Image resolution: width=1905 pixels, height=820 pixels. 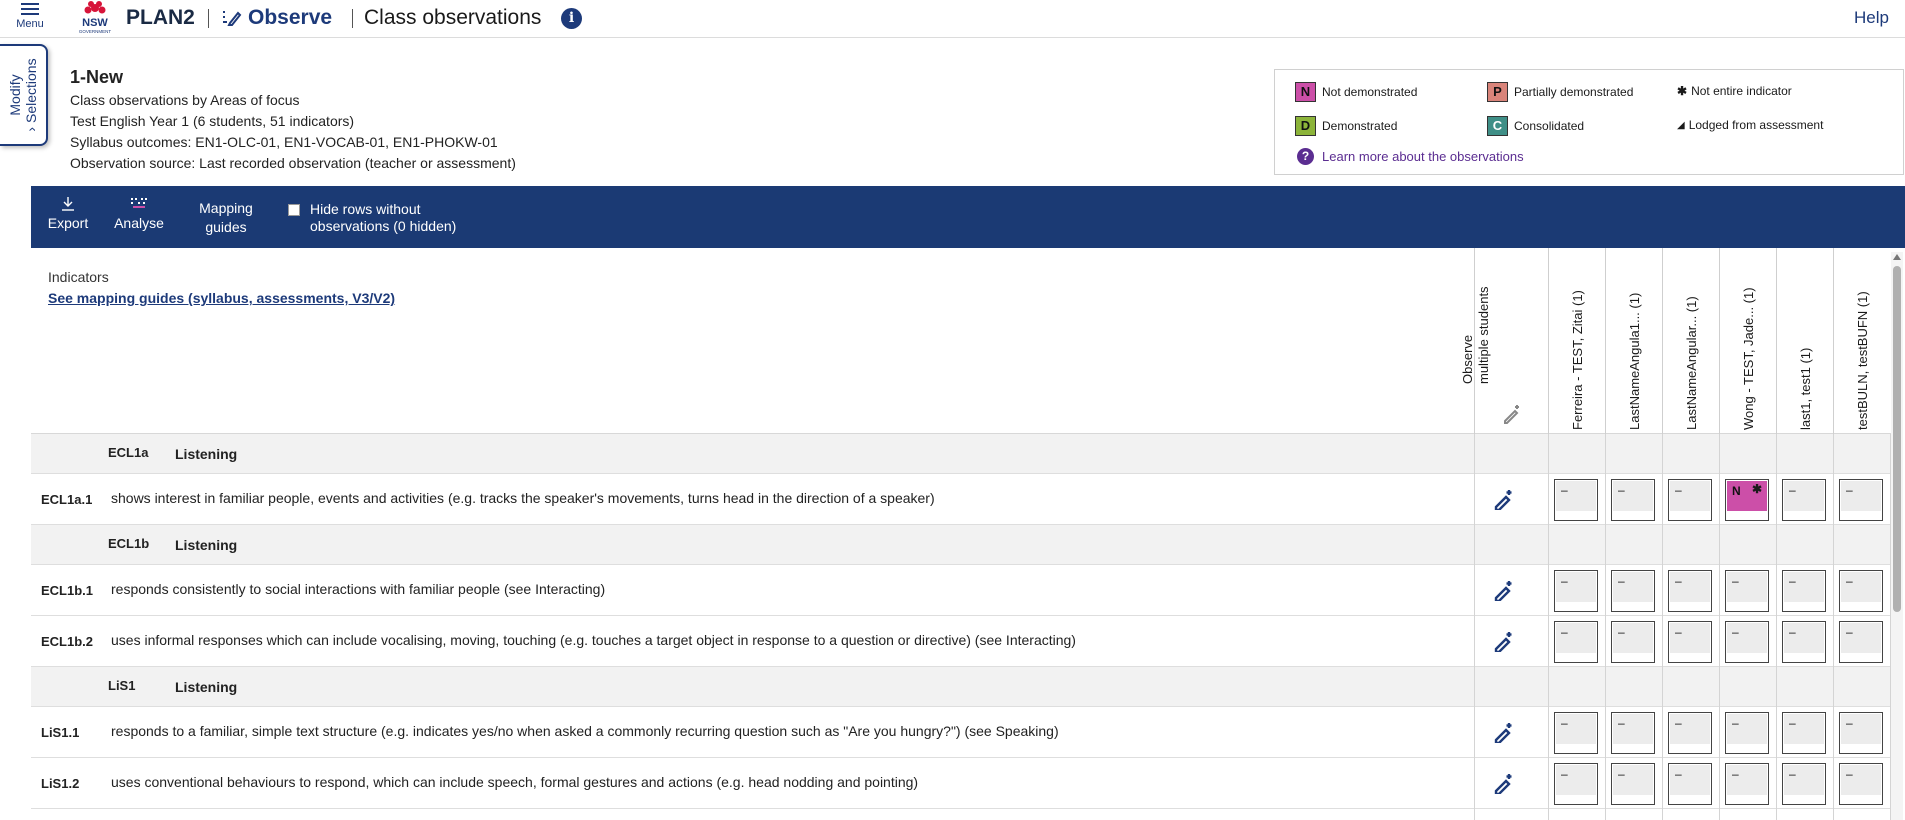 I want to click on download-icon, so click(x=68, y=204).